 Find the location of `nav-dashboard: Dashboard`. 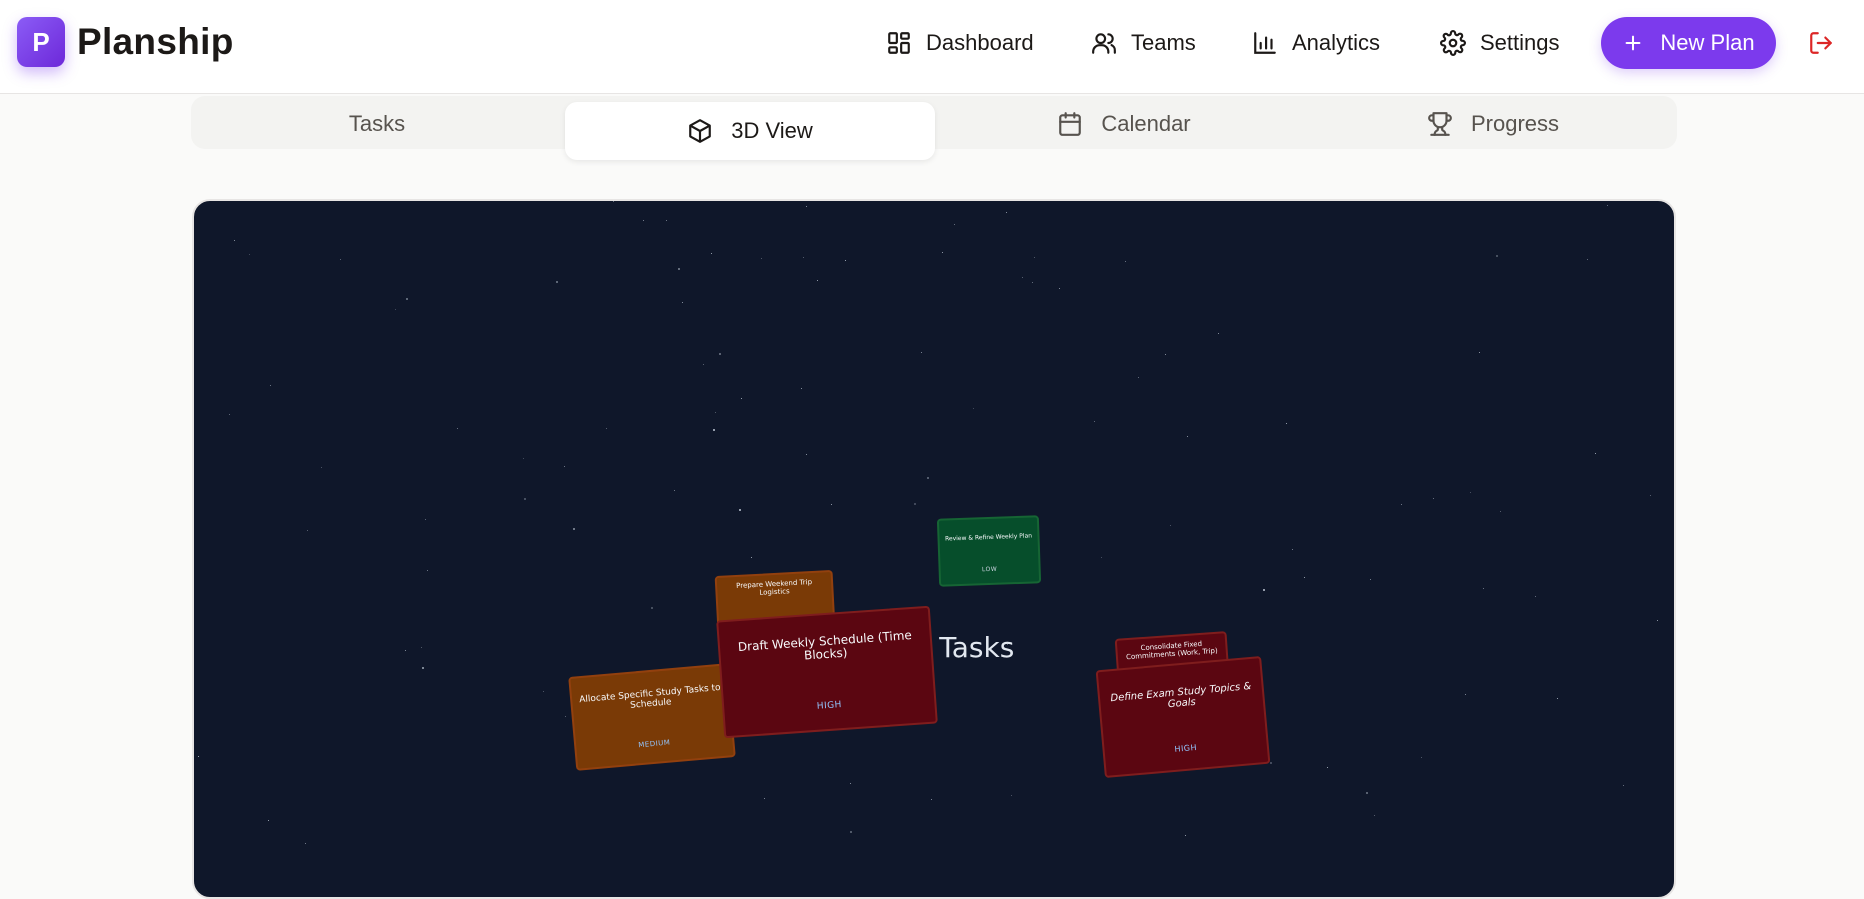

nav-dashboard: Dashboard is located at coordinates (960, 43).